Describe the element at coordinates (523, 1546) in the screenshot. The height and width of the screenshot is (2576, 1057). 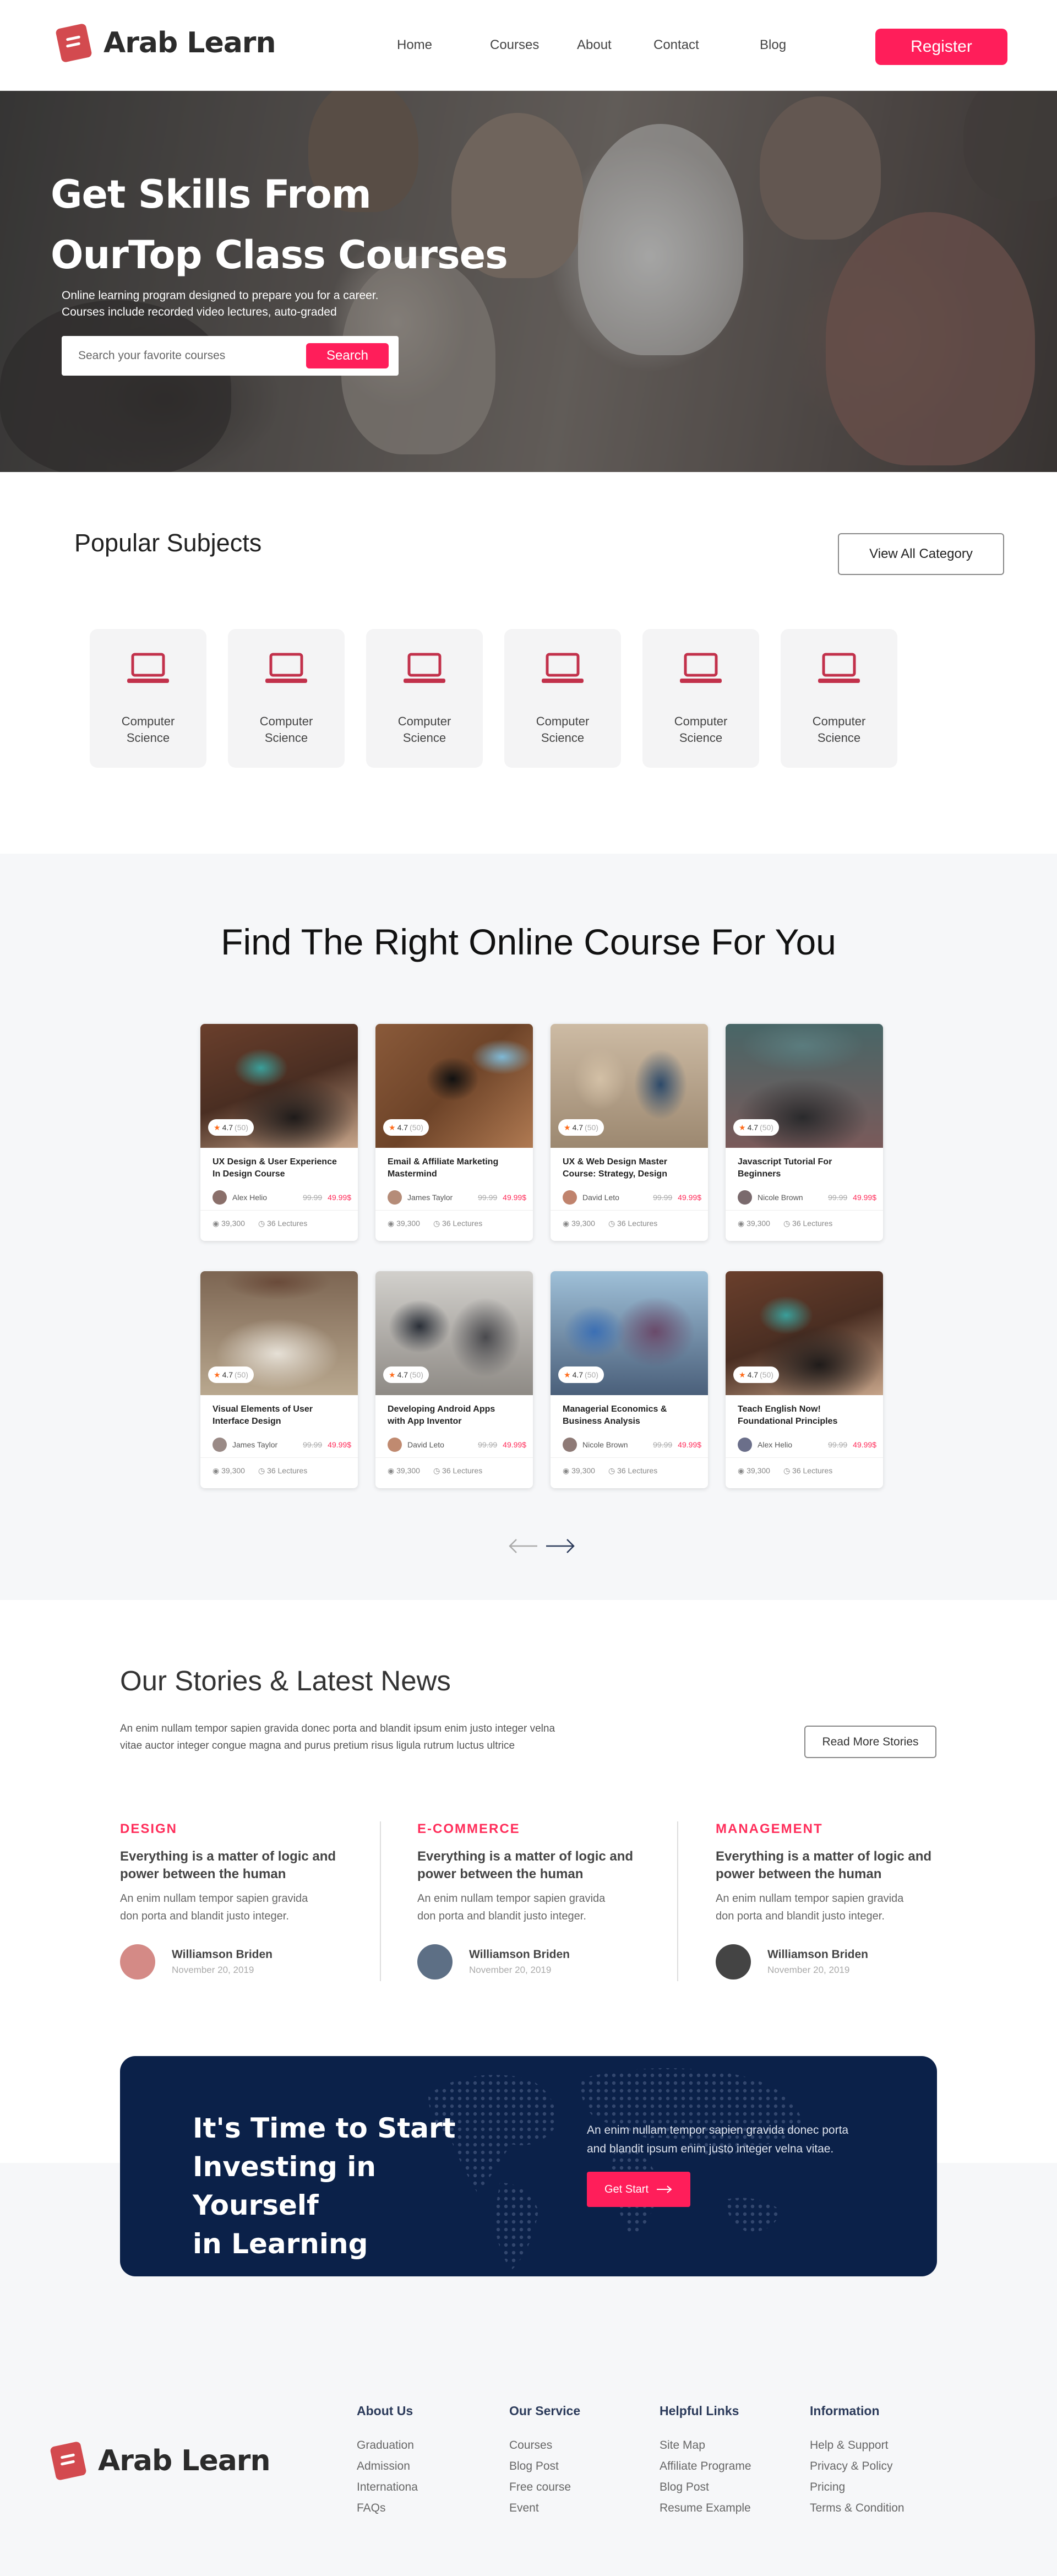
I see `arrow-left-icon` at that location.